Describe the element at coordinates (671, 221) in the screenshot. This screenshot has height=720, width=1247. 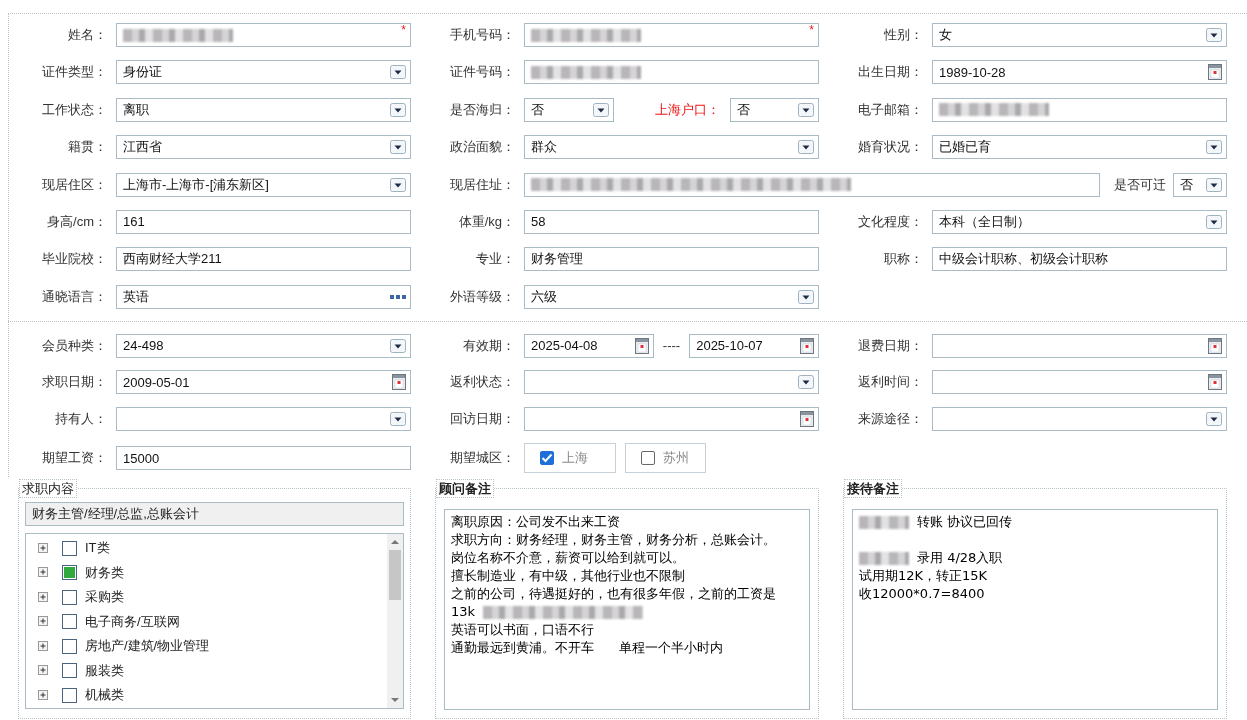
I see `text-field: 58` at that location.